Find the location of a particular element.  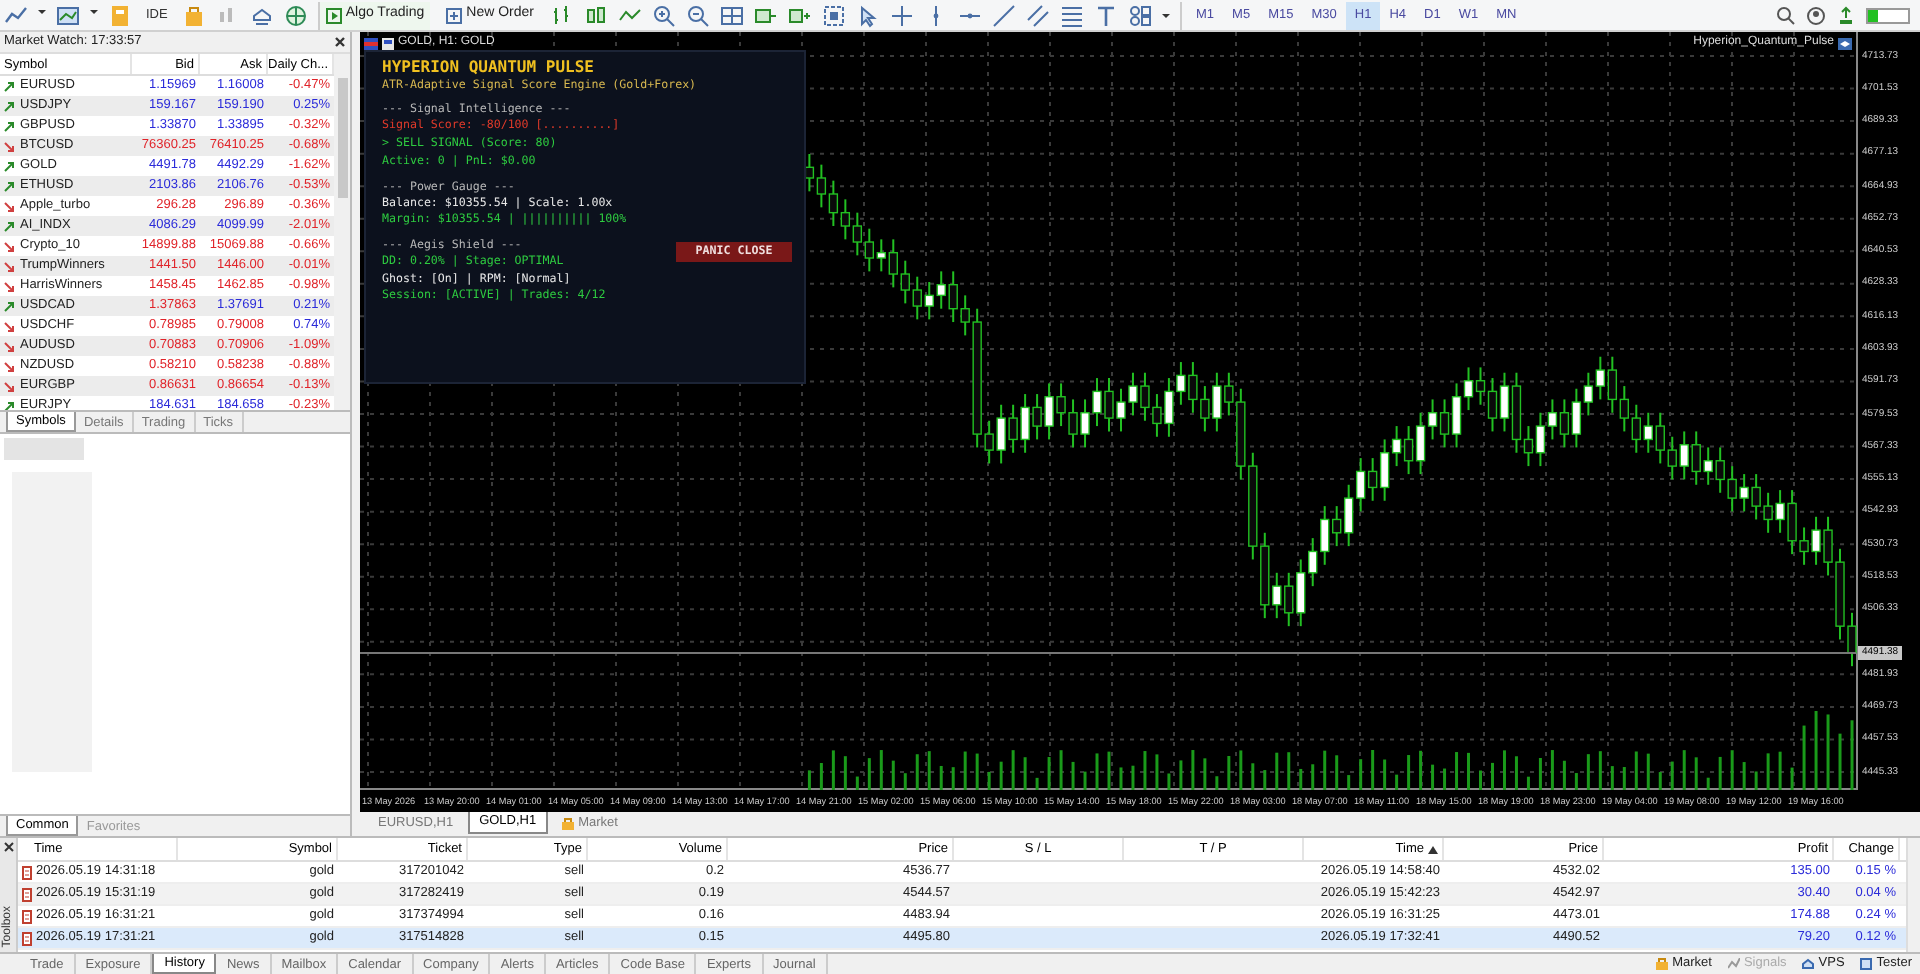

bar-chart-icon is located at coordinates (562, 15).